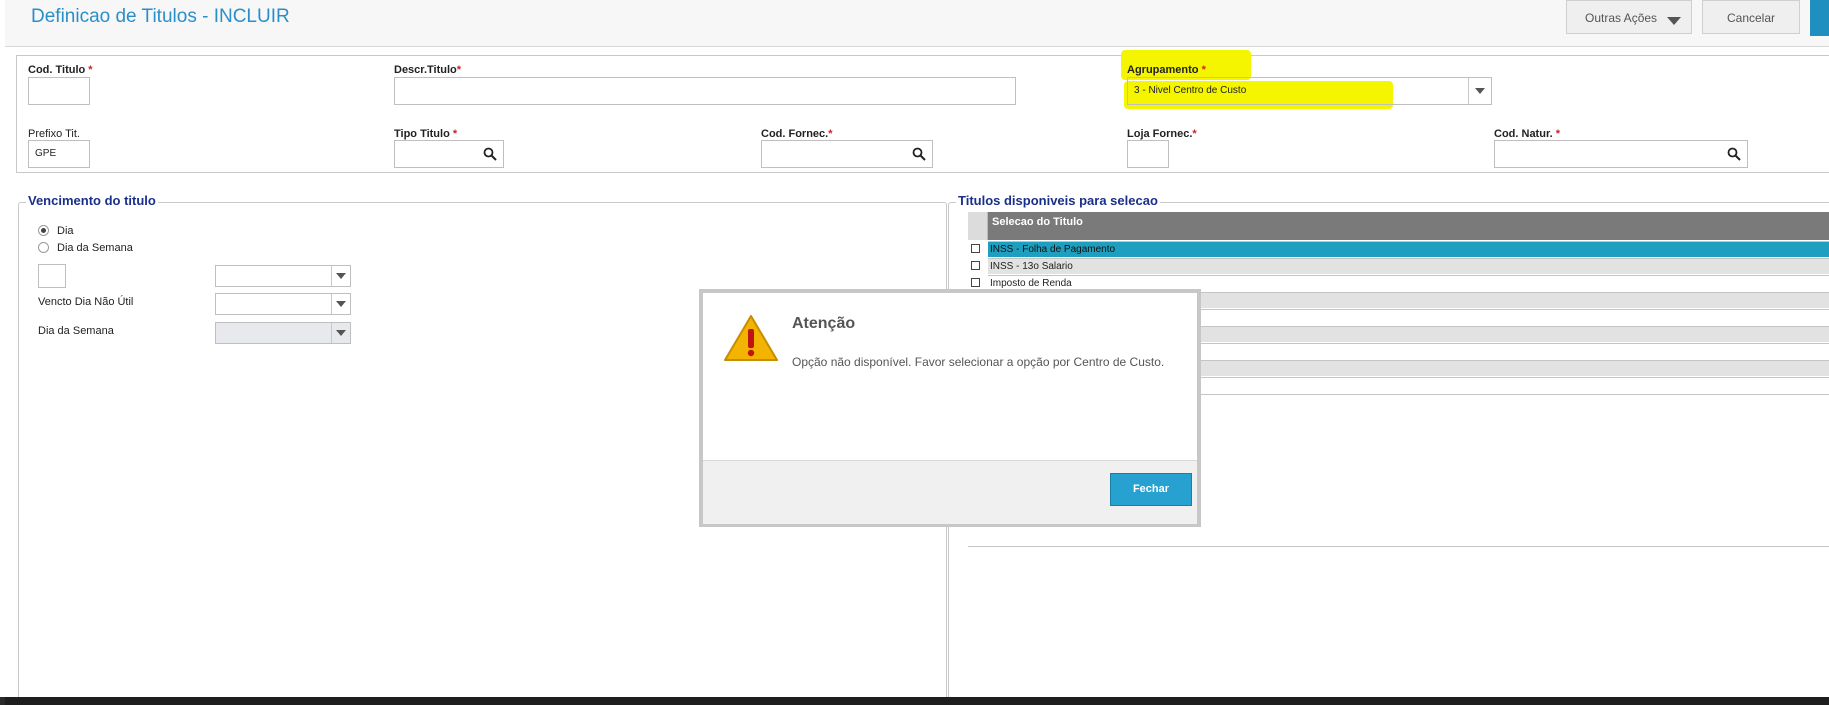  What do you see at coordinates (426, 134) in the screenshot?
I see `tipo-titulo-label: Tipo Titulo *` at bounding box center [426, 134].